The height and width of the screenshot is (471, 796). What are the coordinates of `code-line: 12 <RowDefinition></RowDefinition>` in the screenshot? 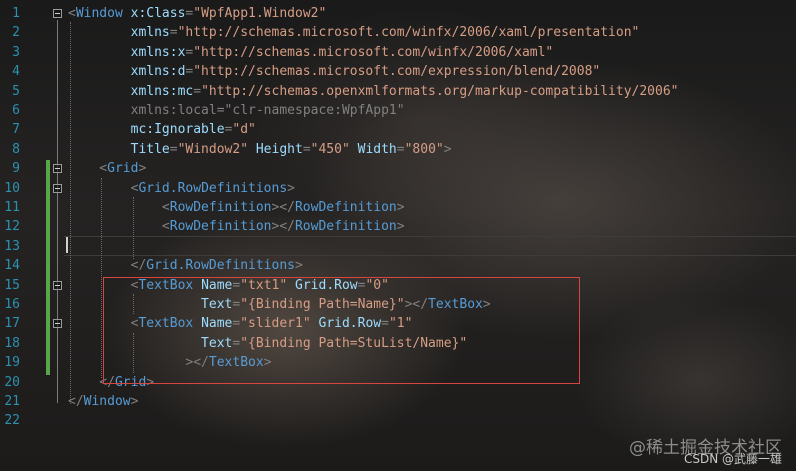 It's located at (398, 226).